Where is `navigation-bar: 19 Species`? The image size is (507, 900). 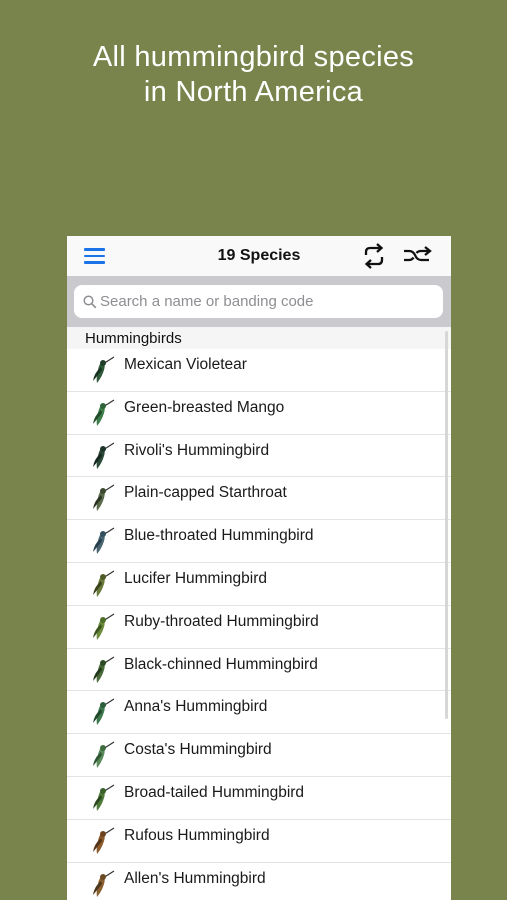 navigation-bar: 19 Species is located at coordinates (259, 256).